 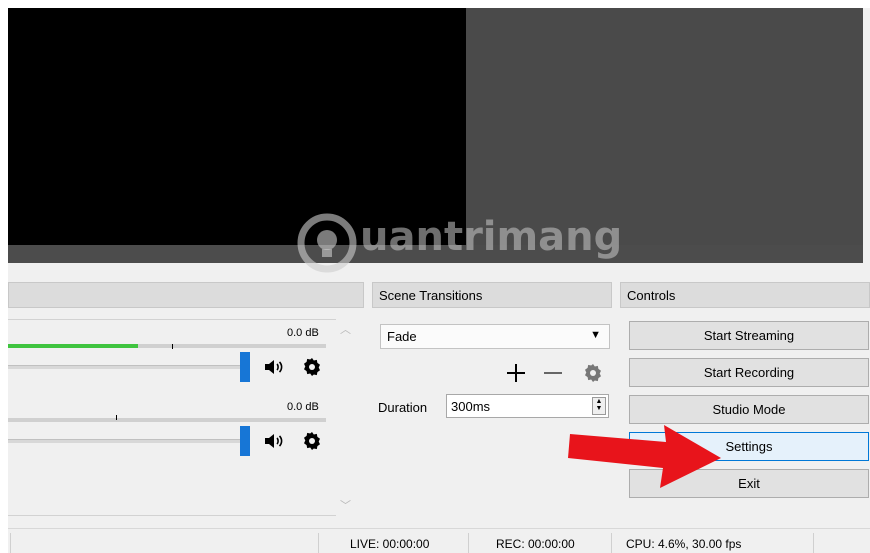 I want to click on cpu-fps-readout: CPU: 4.6%, 30.00 fps, so click(x=684, y=544).